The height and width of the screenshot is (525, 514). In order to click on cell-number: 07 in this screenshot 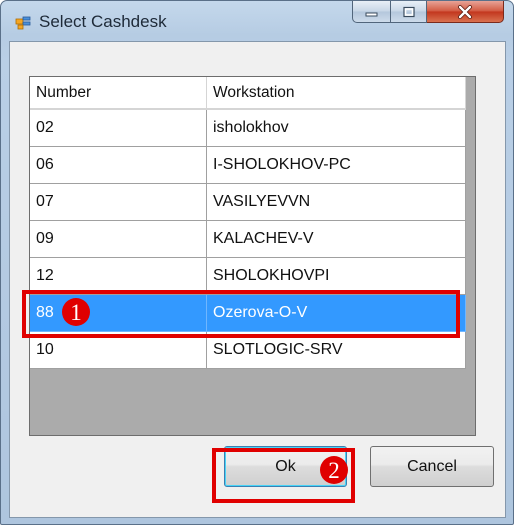, I will do `click(118, 202)`.